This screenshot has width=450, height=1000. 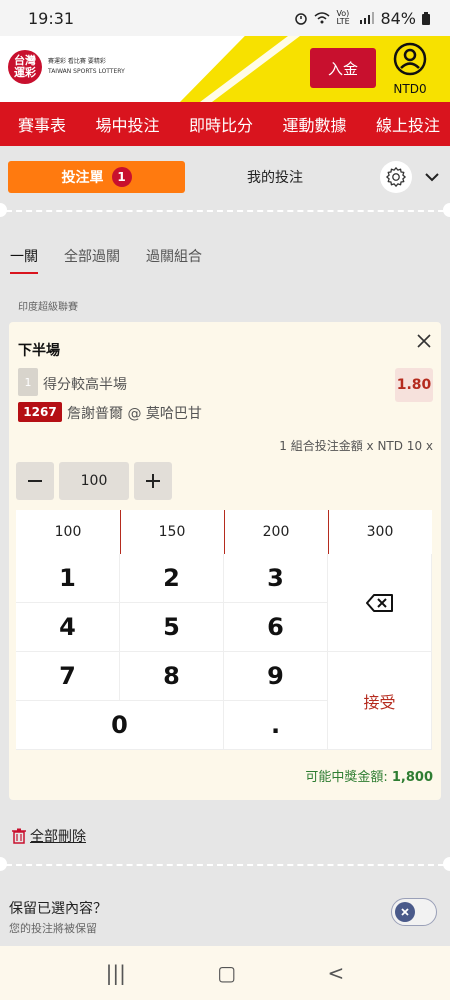 What do you see at coordinates (221, 124) in the screenshot?
I see `nav-live-scores: 即時比分` at bounding box center [221, 124].